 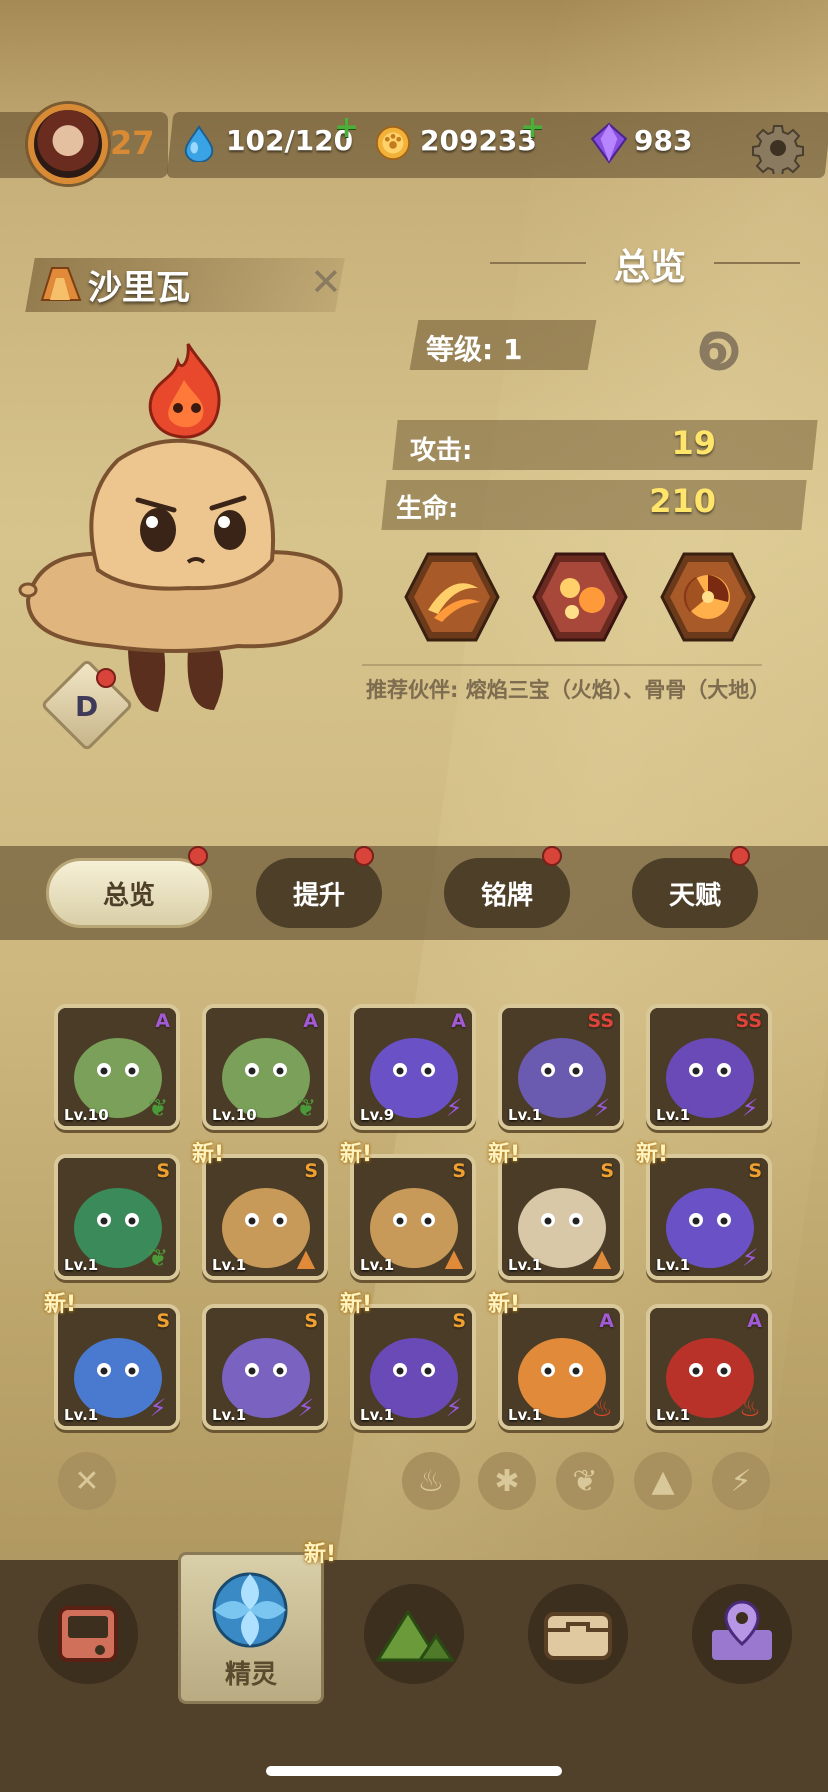 What do you see at coordinates (414, 1771) in the screenshot?
I see `home-indicator` at bounding box center [414, 1771].